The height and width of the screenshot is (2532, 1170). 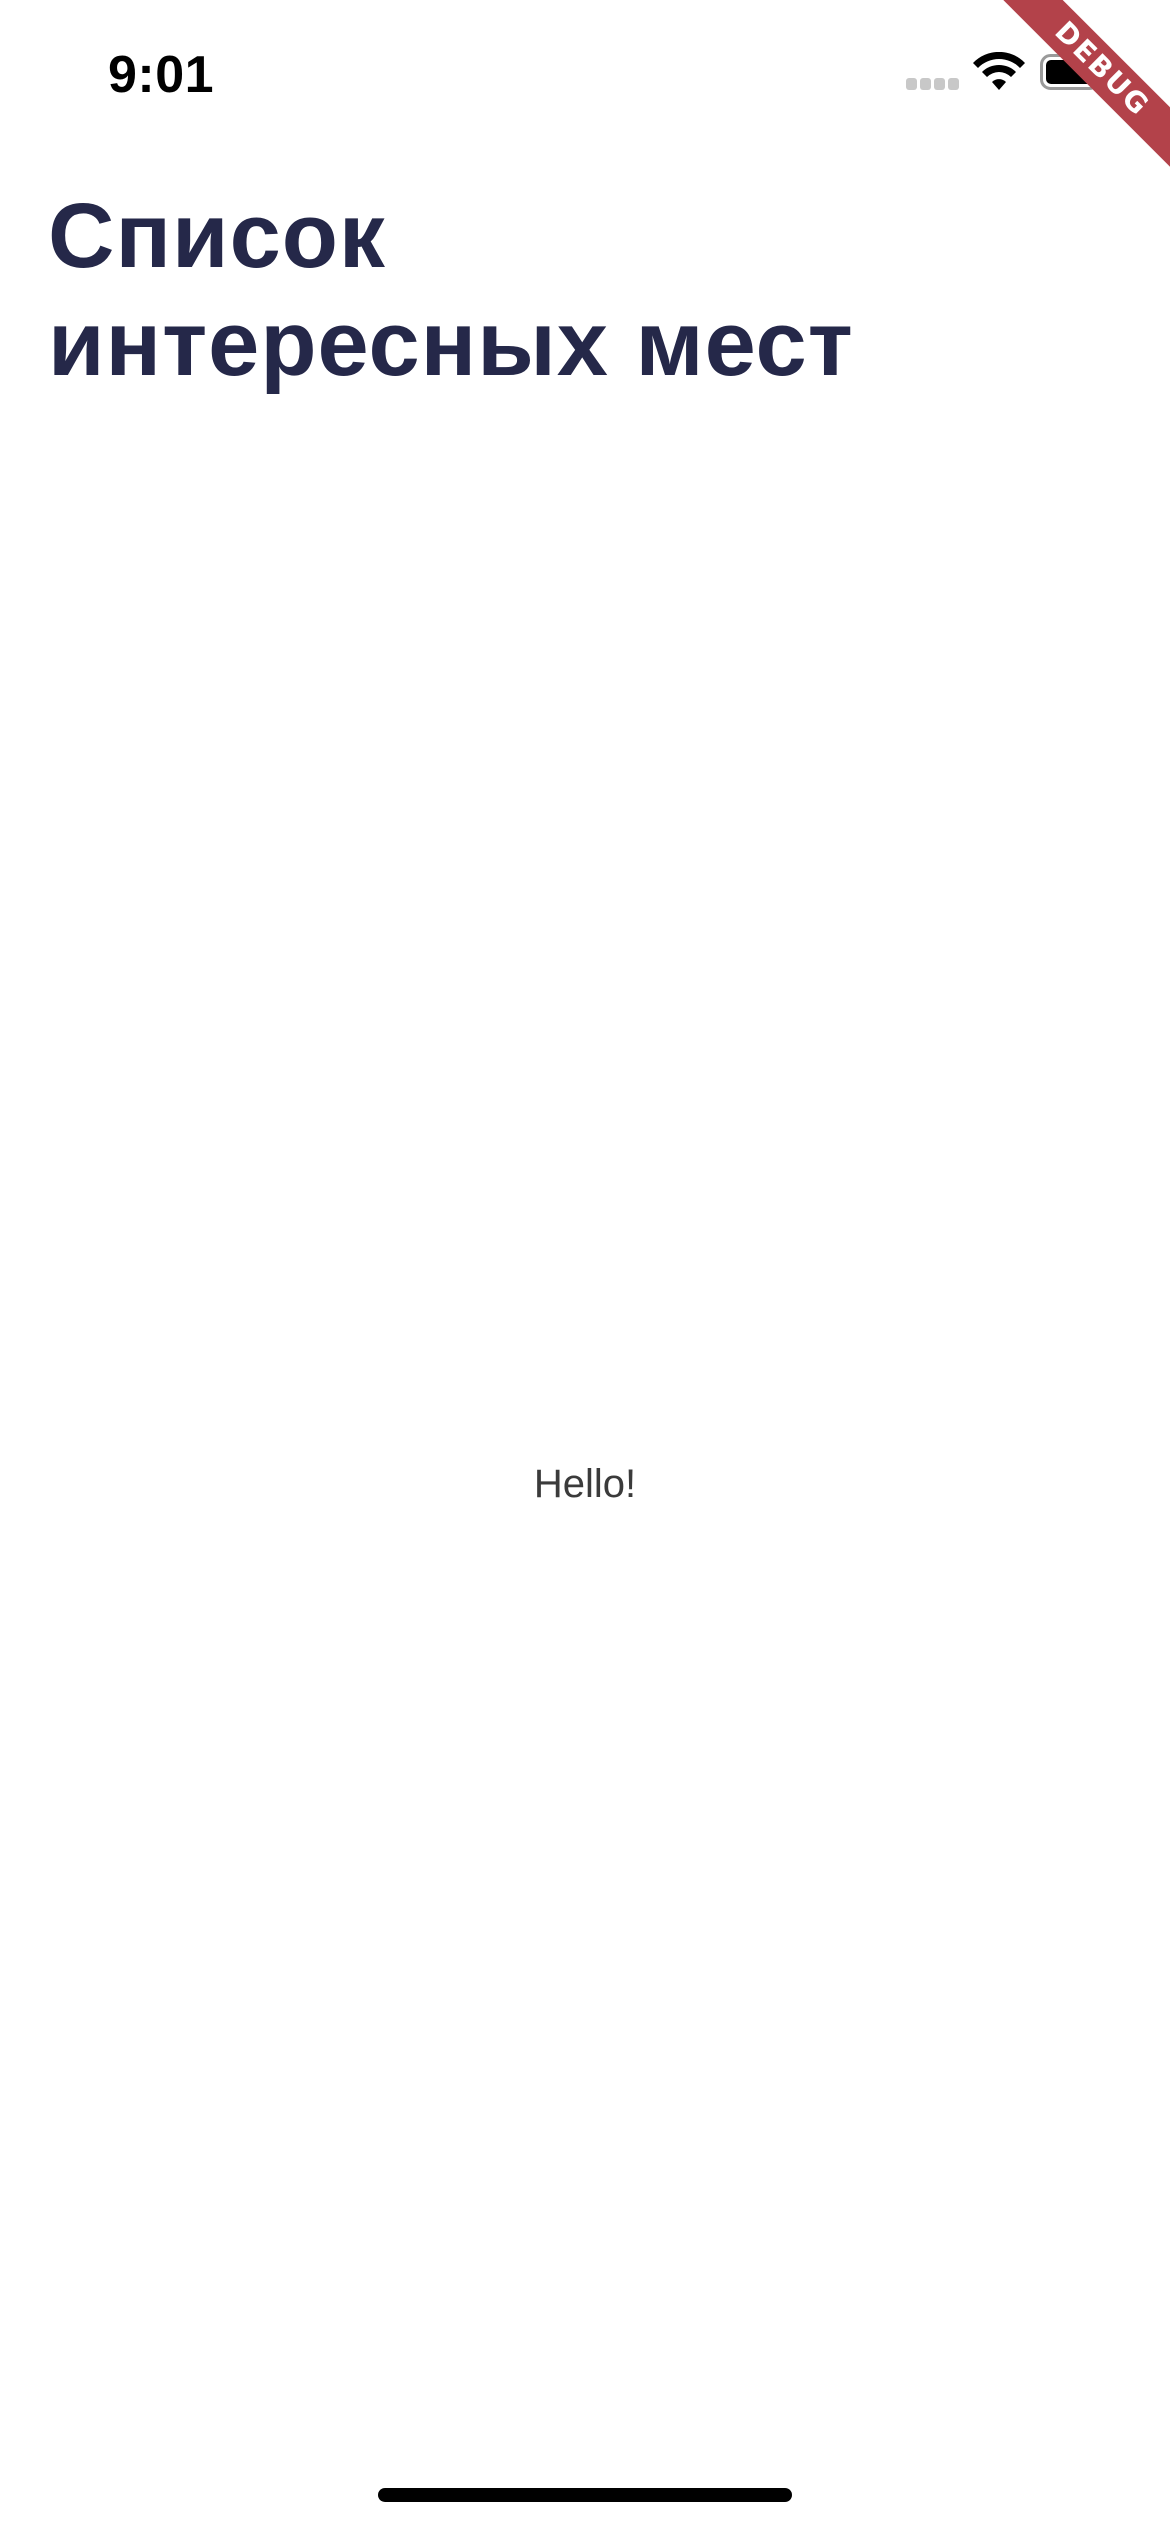 What do you see at coordinates (585, 1484) in the screenshot?
I see `hello-text: Hello!` at bounding box center [585, 1484].